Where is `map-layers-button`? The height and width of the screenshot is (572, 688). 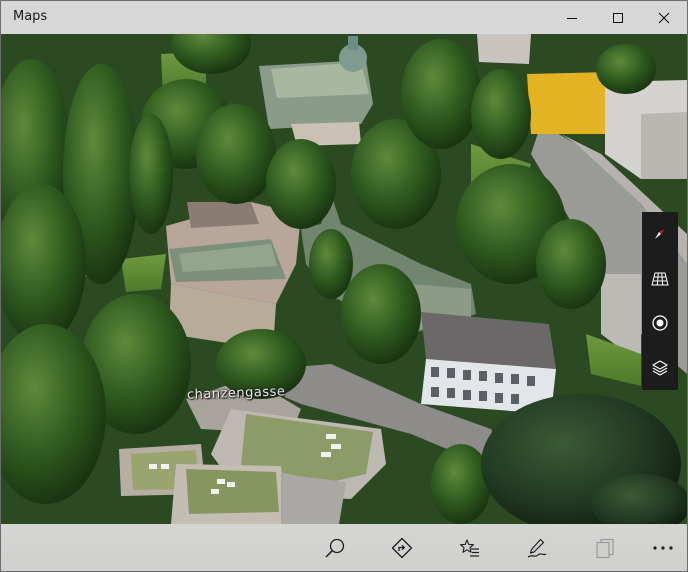 map-layers-button is located at coordinates (660, 368).